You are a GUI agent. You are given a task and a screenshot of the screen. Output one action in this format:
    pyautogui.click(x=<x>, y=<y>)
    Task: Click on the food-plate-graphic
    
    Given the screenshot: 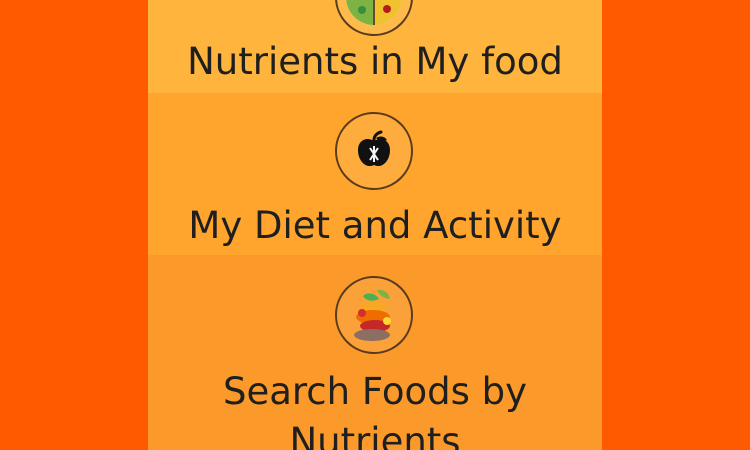 What is the action you would take?
    pyautogui.click(x=374, y=12)
    